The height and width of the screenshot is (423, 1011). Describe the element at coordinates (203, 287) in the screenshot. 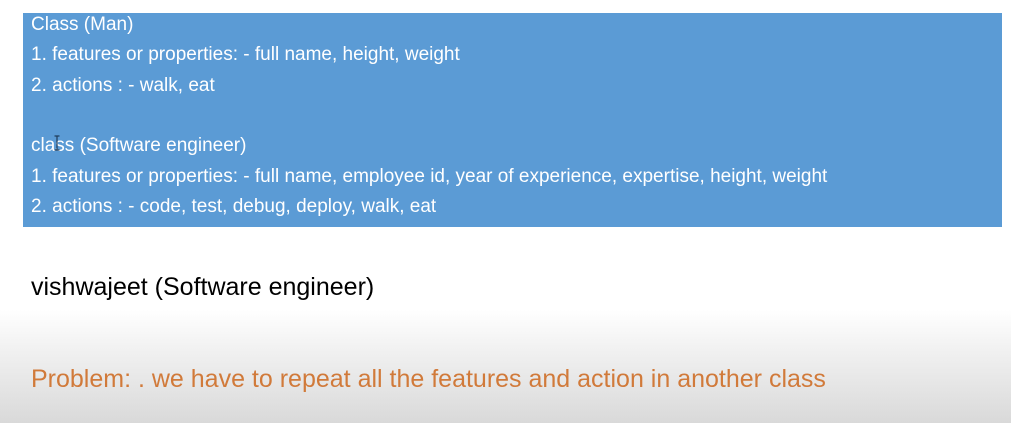

I see `example-object-text: vishwajeet (Software engineer)` at that location.